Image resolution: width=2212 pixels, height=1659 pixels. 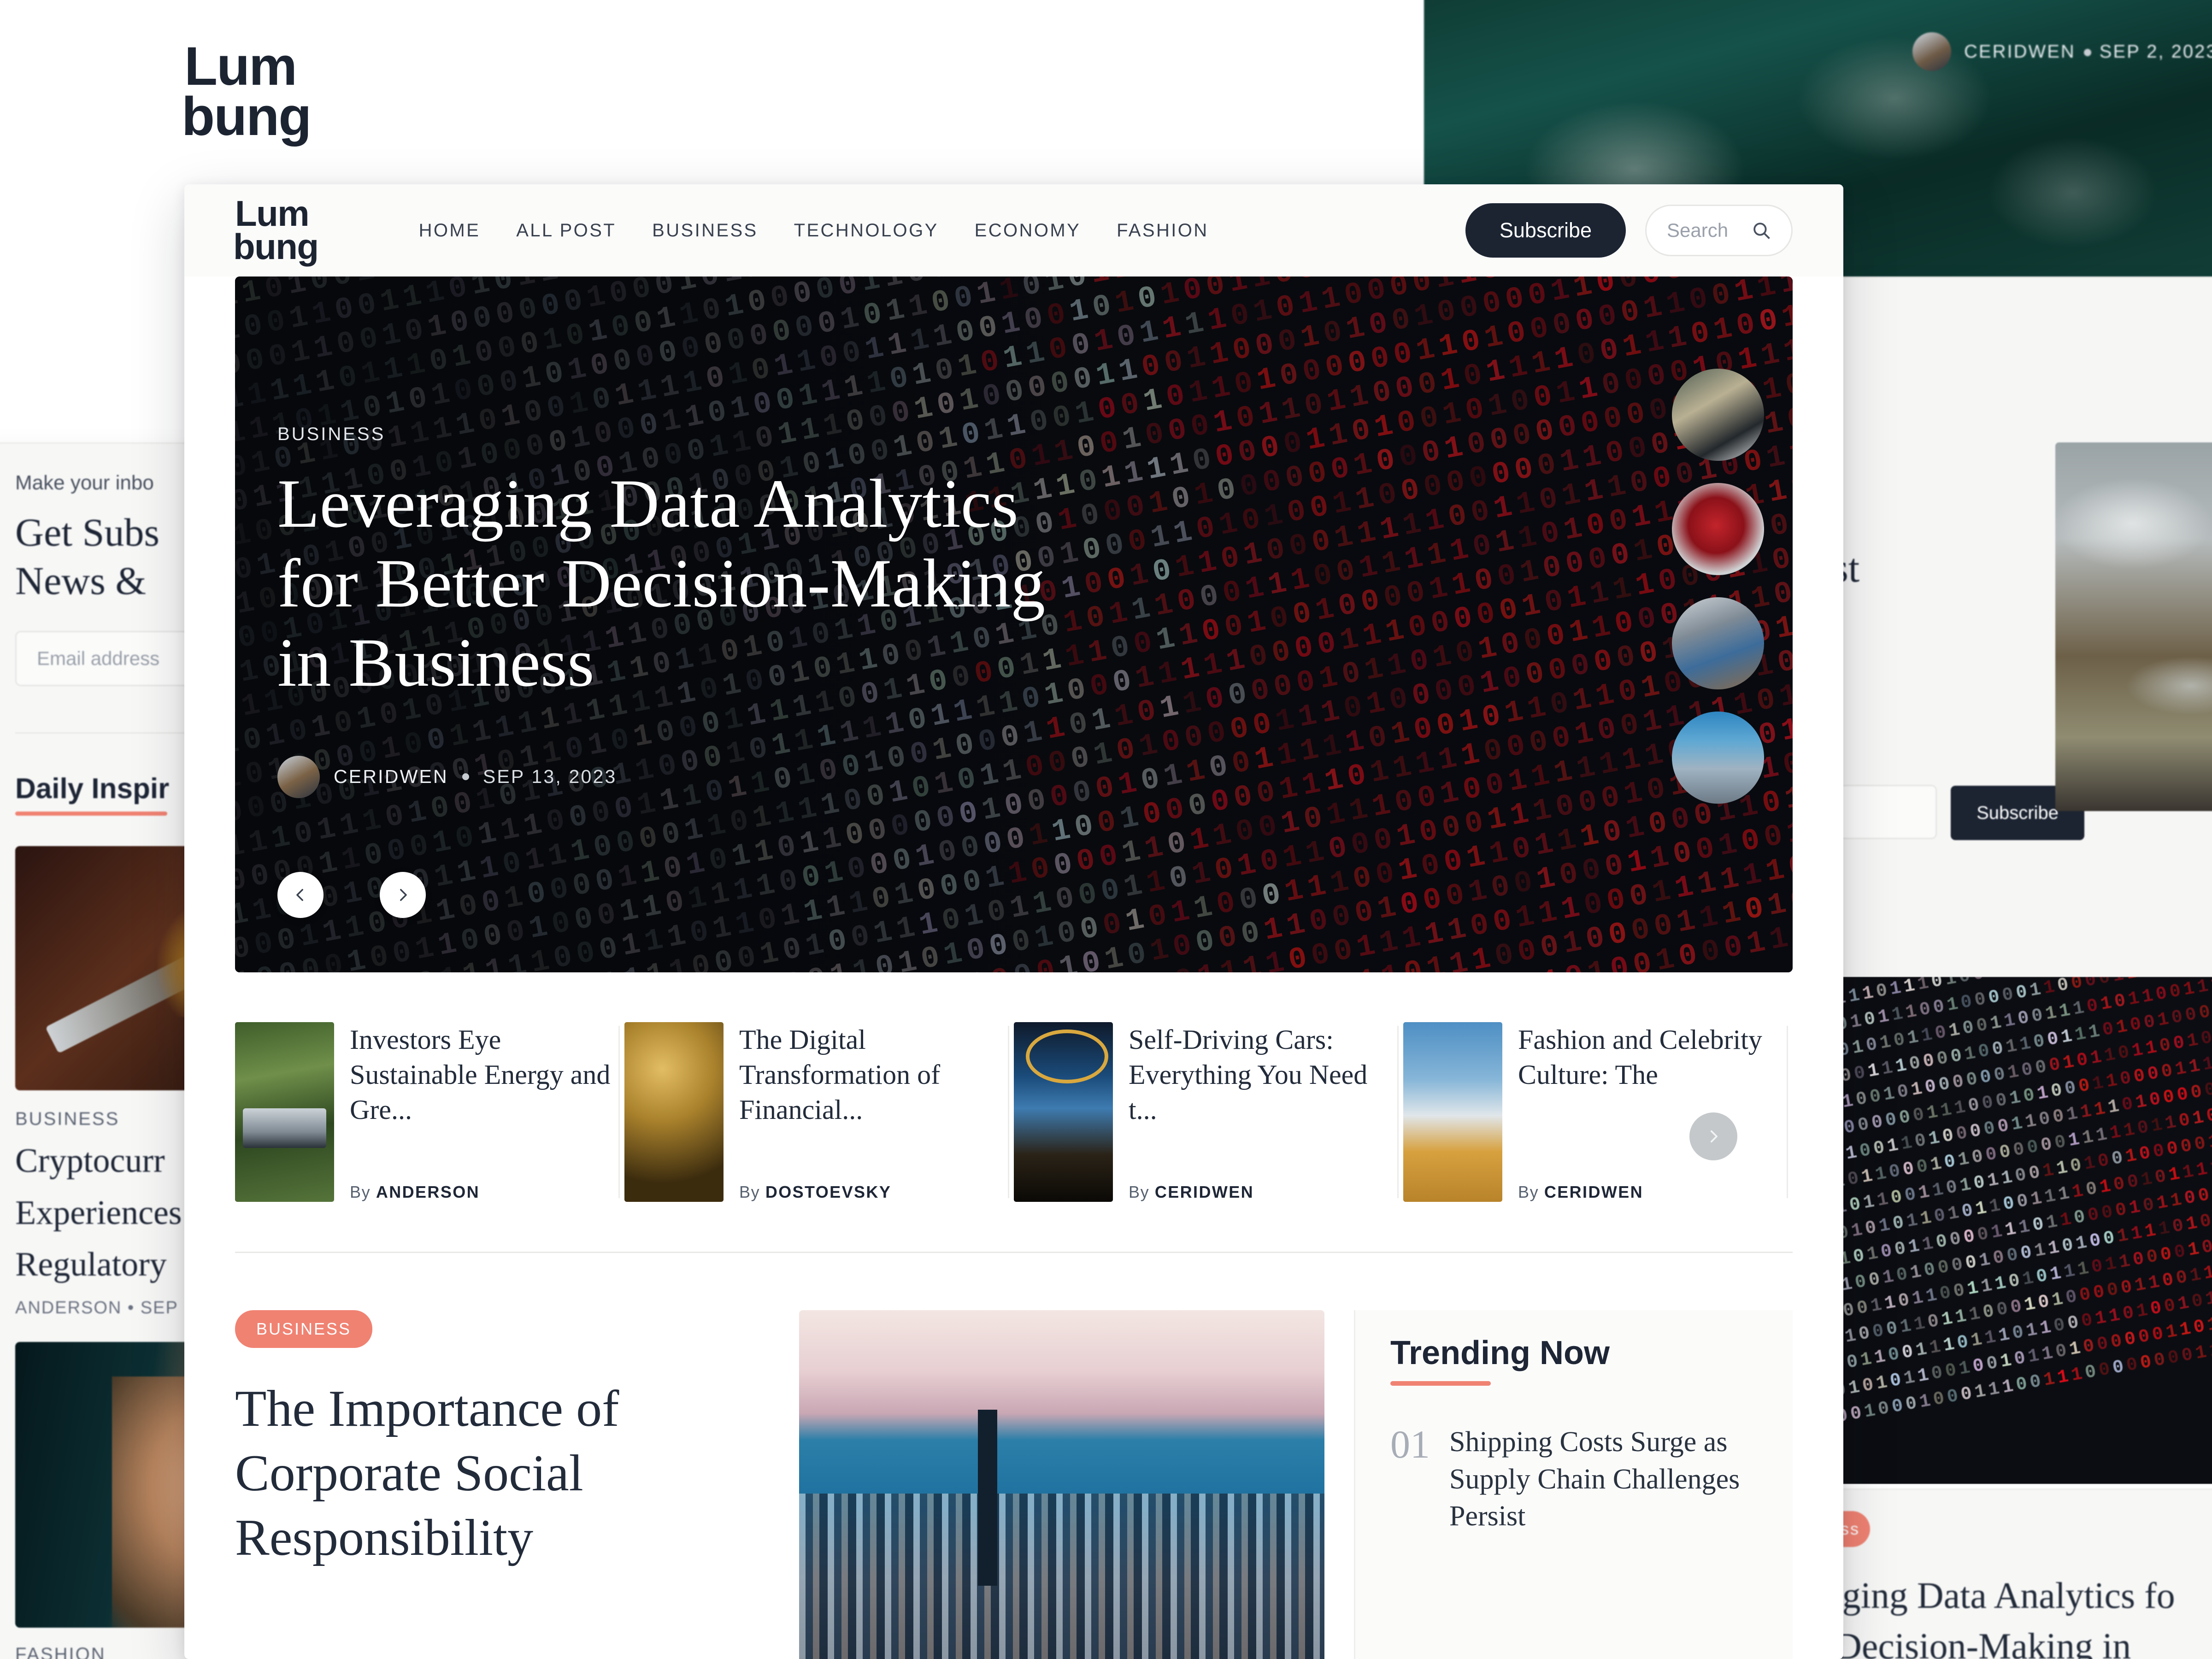 What do you see at coordinates (1698, 230) in the screenshot?
I see `search-placeholder: Search` at bounding box center [1698, 230].